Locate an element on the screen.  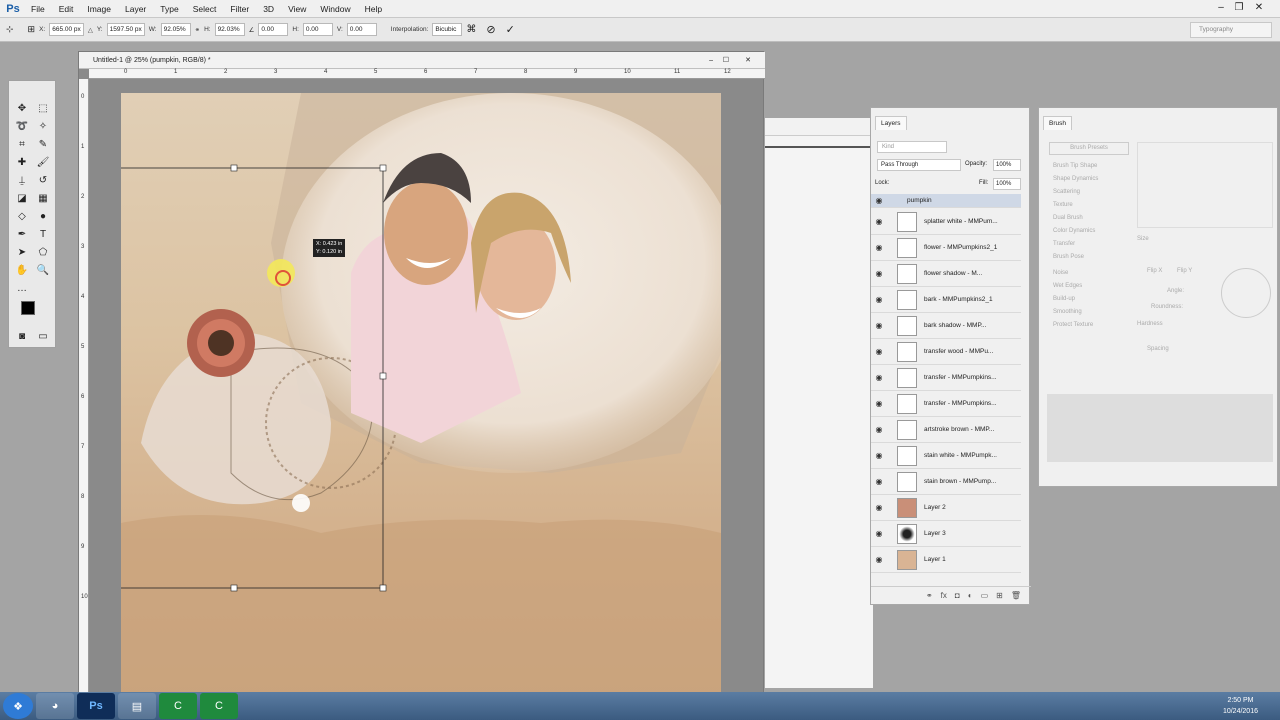
lasso-tool-icon: ➰ is located at coordinates (22, 127).